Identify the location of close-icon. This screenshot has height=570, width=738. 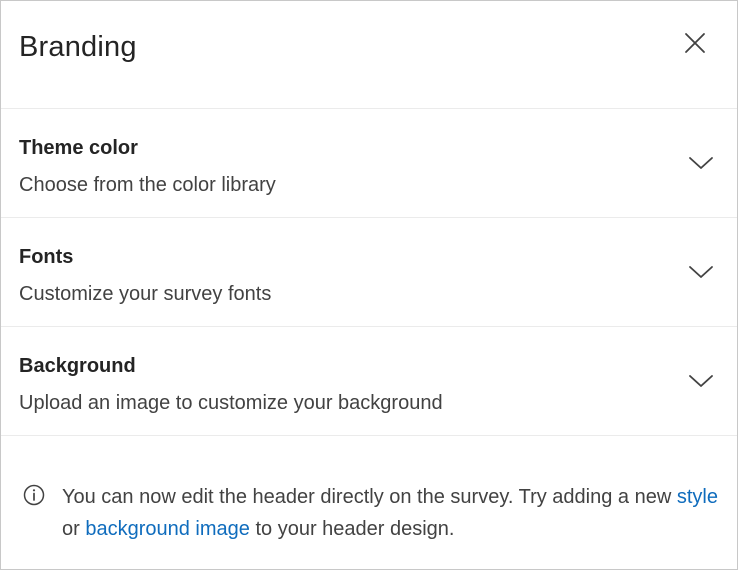
(695, 43).